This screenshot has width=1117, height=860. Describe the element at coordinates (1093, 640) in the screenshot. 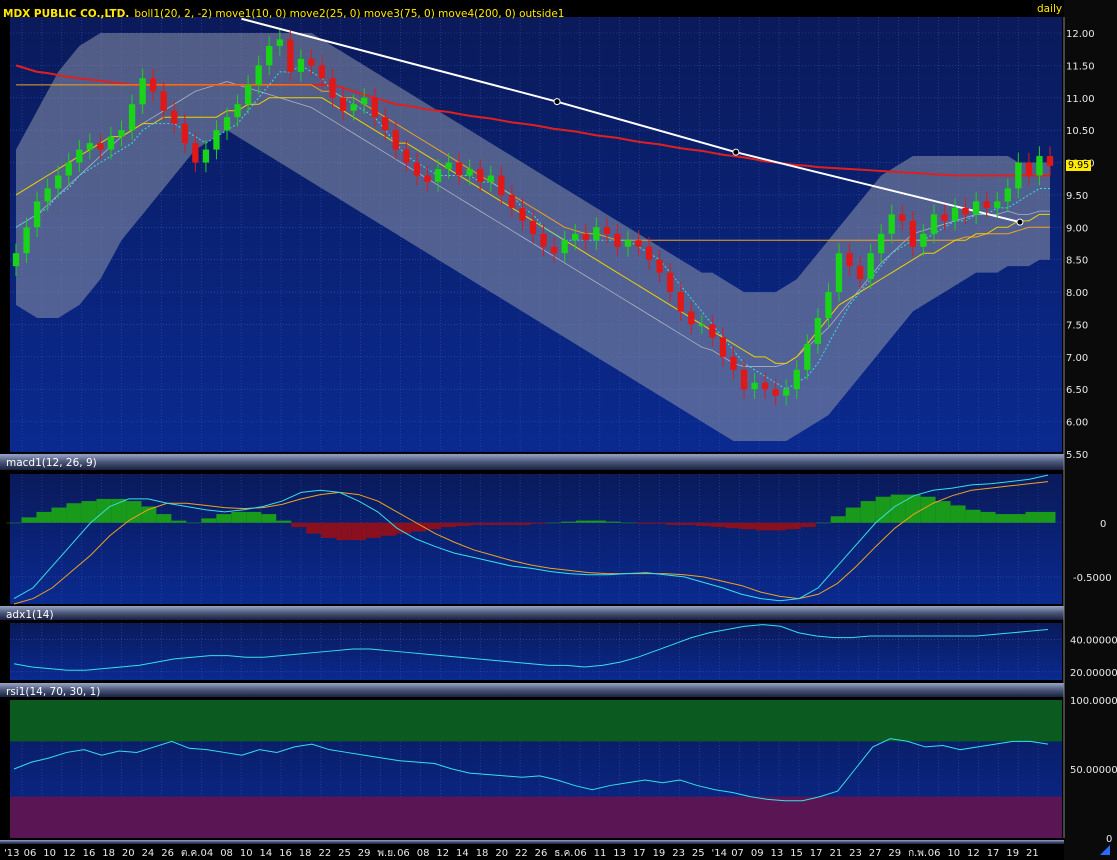

I see `adx-axis-label: 40.00000` at that location.